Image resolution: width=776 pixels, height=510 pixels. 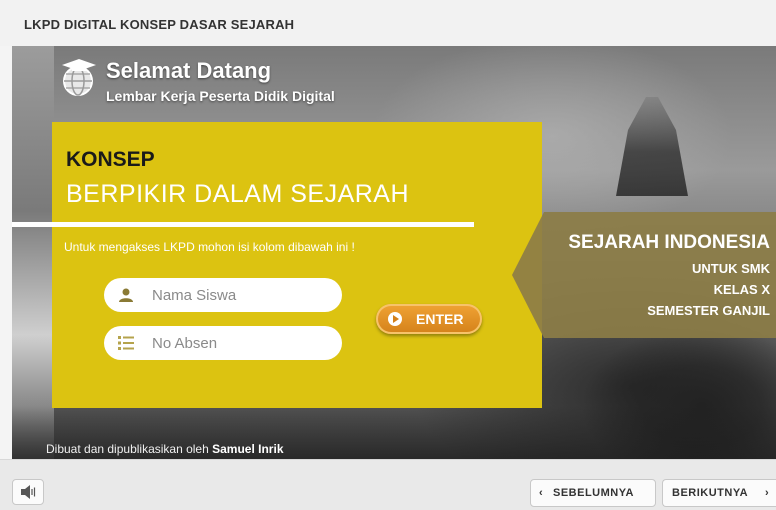 What do you see at coordinates (669, 242) in the screenshot?
I see `course-title: SEJARAH INDONESIA` at bounding box center [669, 242].